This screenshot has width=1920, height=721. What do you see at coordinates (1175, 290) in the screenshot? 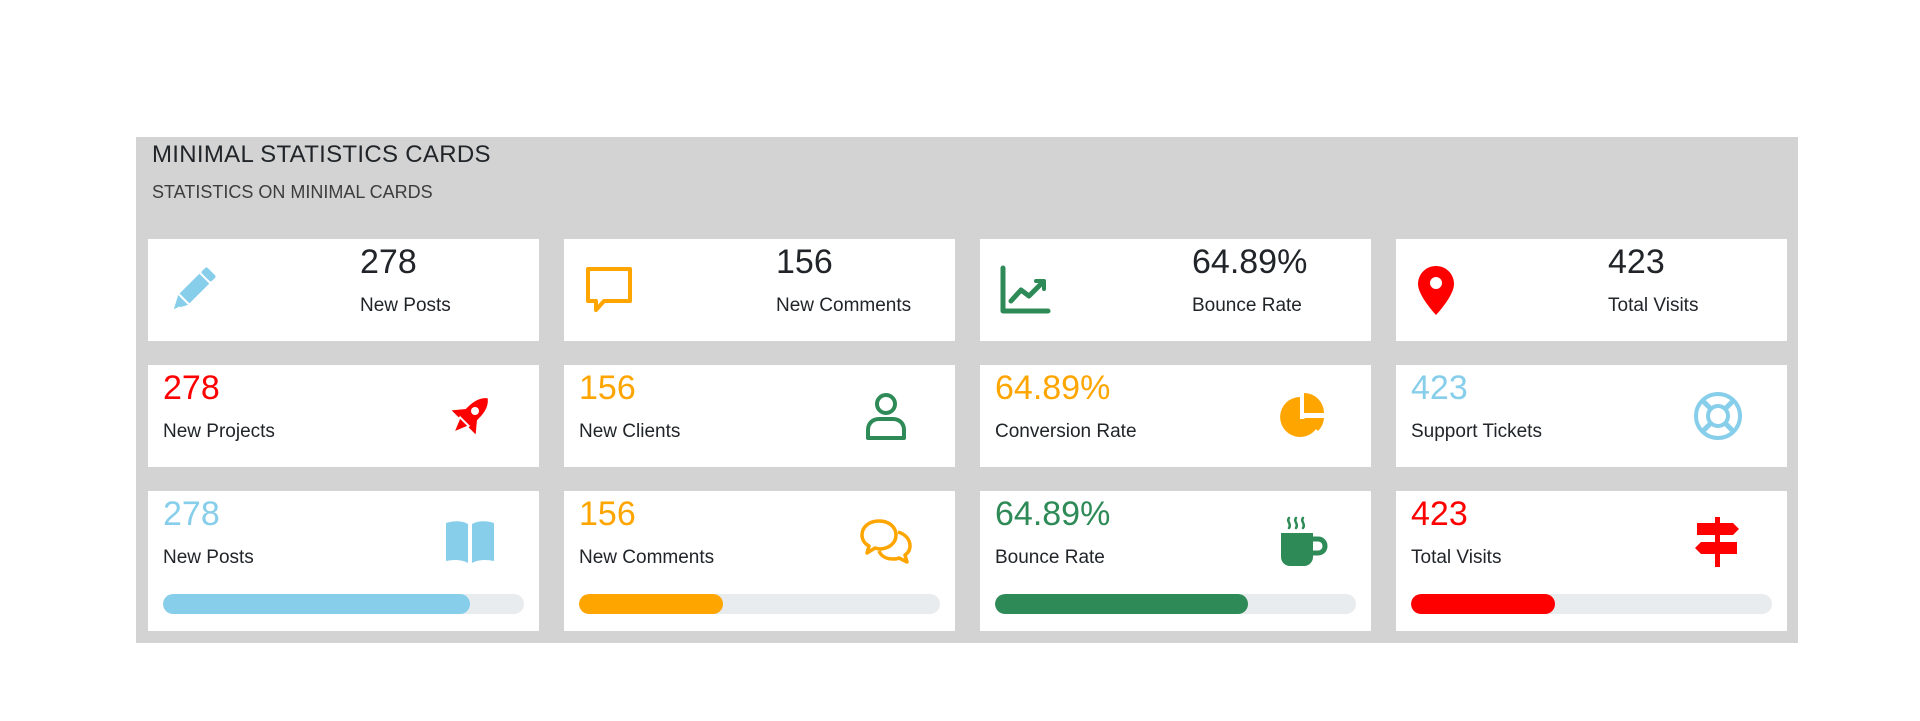
I see `stat-card-bounce-rate: 64.89% Bounce Rate` at bounding box center [1175, 290].